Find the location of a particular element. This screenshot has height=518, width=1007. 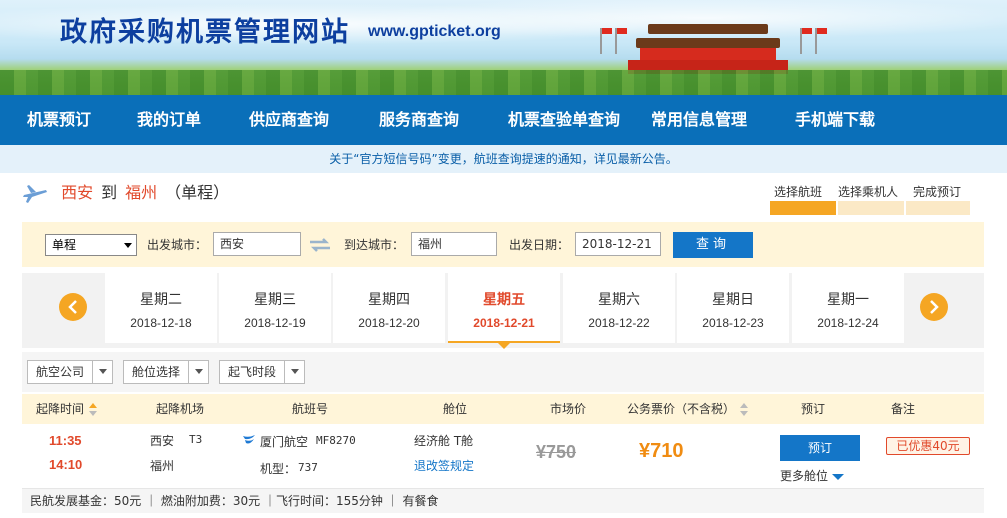

day-weekday: 星期三 is located at coordinates (275, 300).